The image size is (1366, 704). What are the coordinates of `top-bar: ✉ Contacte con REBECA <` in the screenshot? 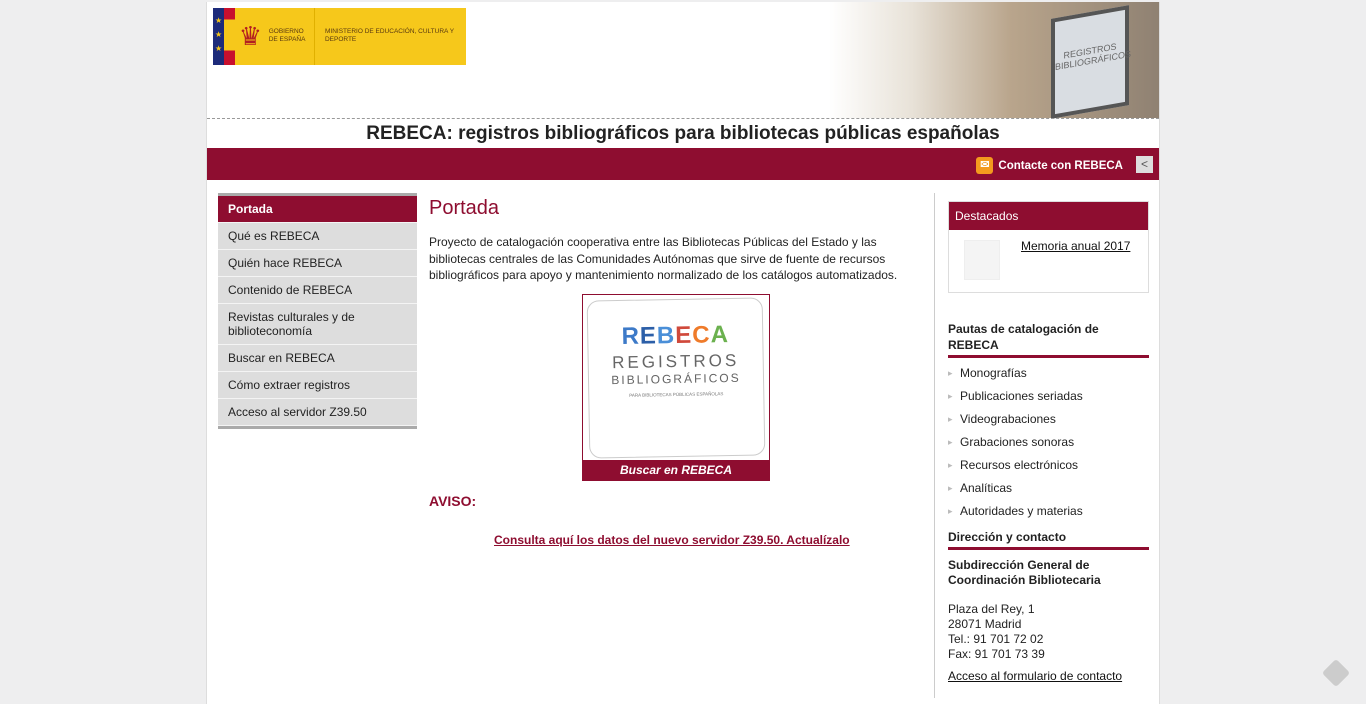 It's located at (683, 164).